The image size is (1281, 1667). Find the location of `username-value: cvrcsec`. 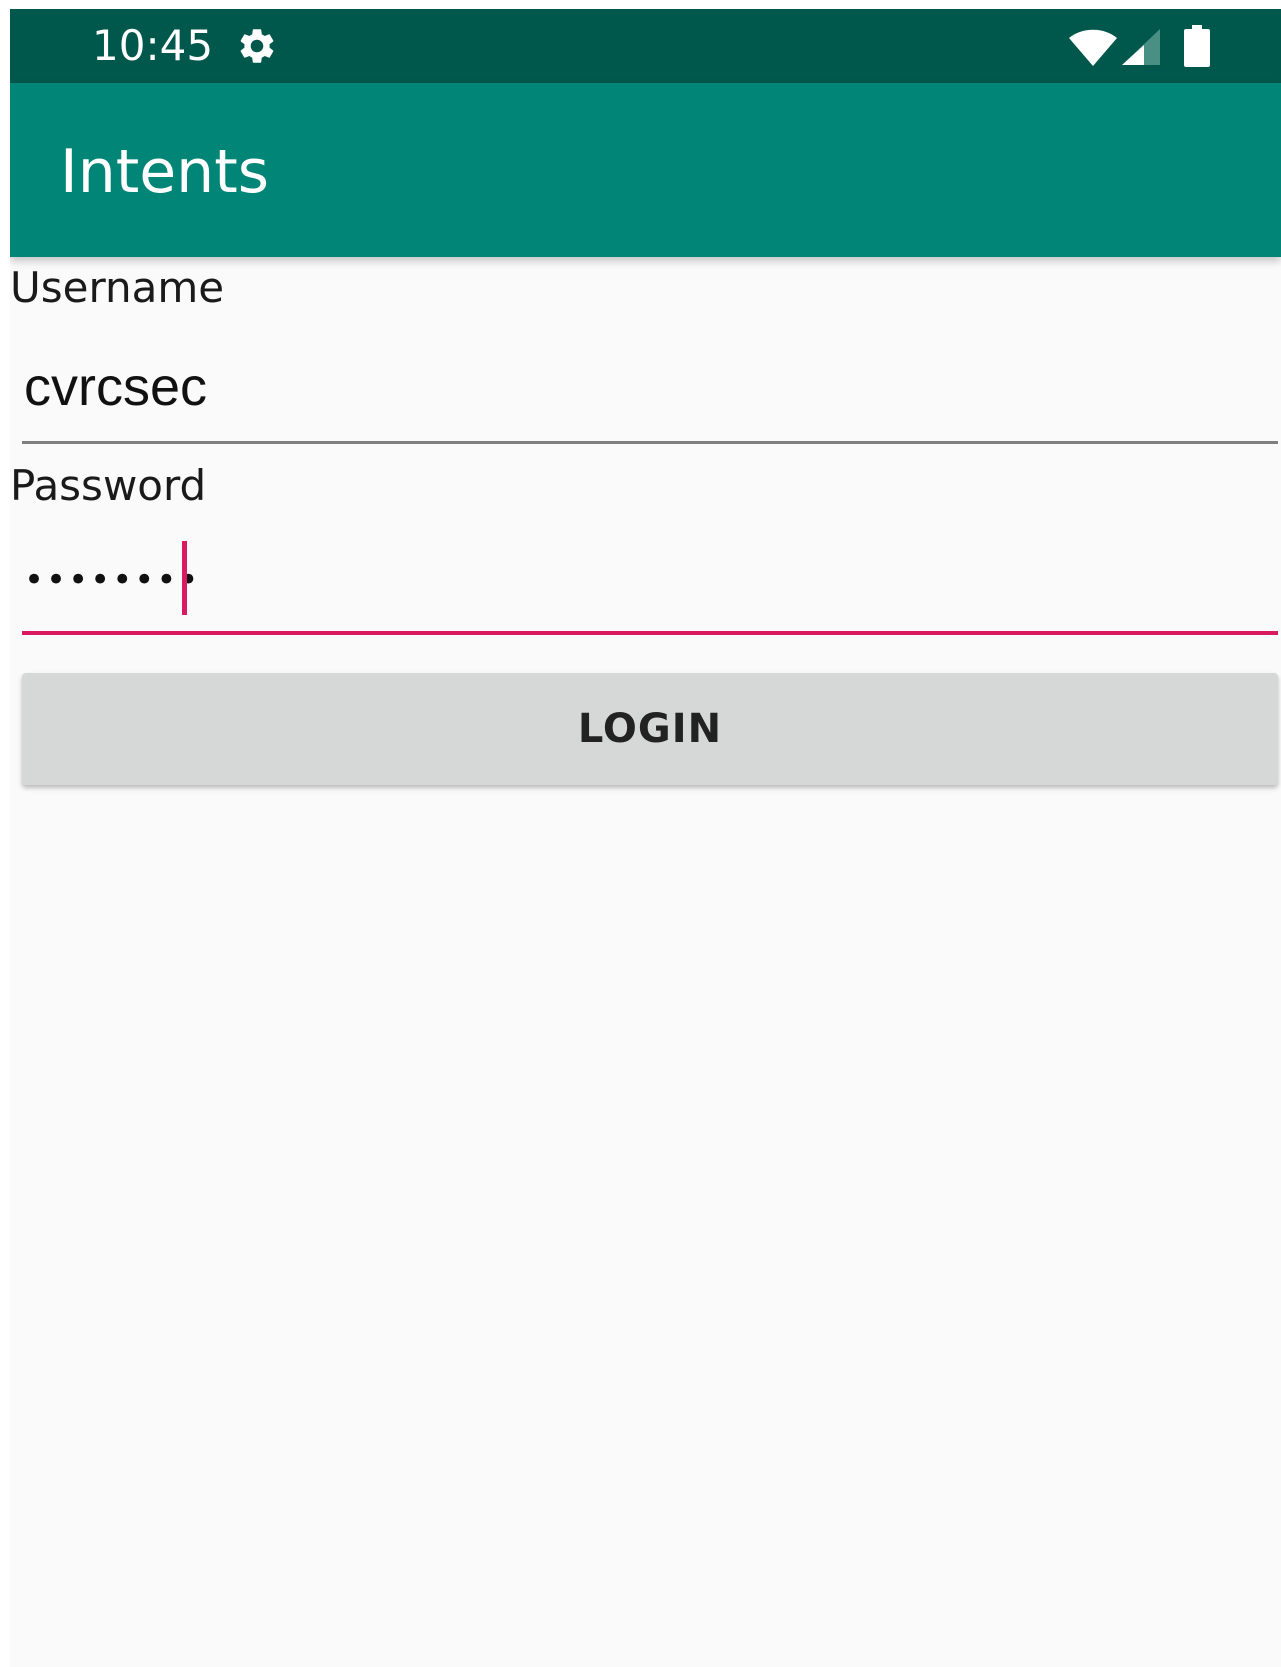

username-value: cvrcsec is located at coordinates (116, 387).